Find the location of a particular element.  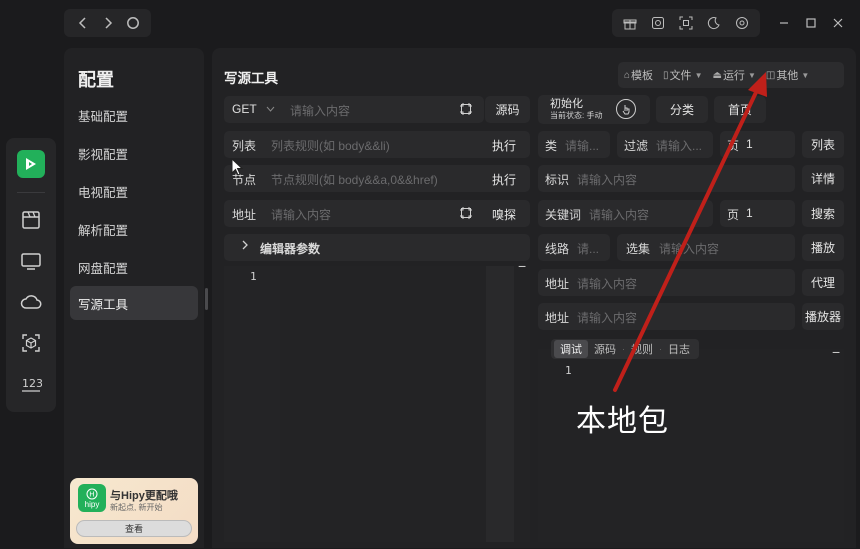

window-controls is located at coordinates (811, 23).